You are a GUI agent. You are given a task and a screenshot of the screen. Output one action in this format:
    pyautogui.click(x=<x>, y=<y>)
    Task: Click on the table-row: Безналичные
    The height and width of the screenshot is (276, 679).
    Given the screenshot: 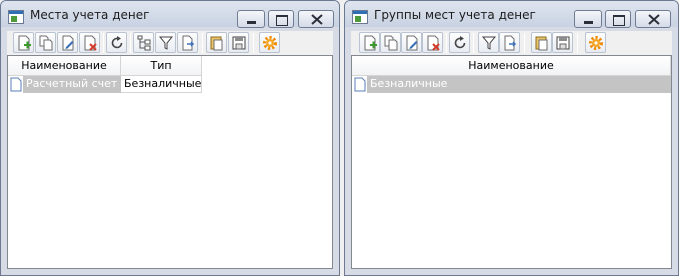 What is the action you would take?
    pyautogui.click(x=511, y=84)
    